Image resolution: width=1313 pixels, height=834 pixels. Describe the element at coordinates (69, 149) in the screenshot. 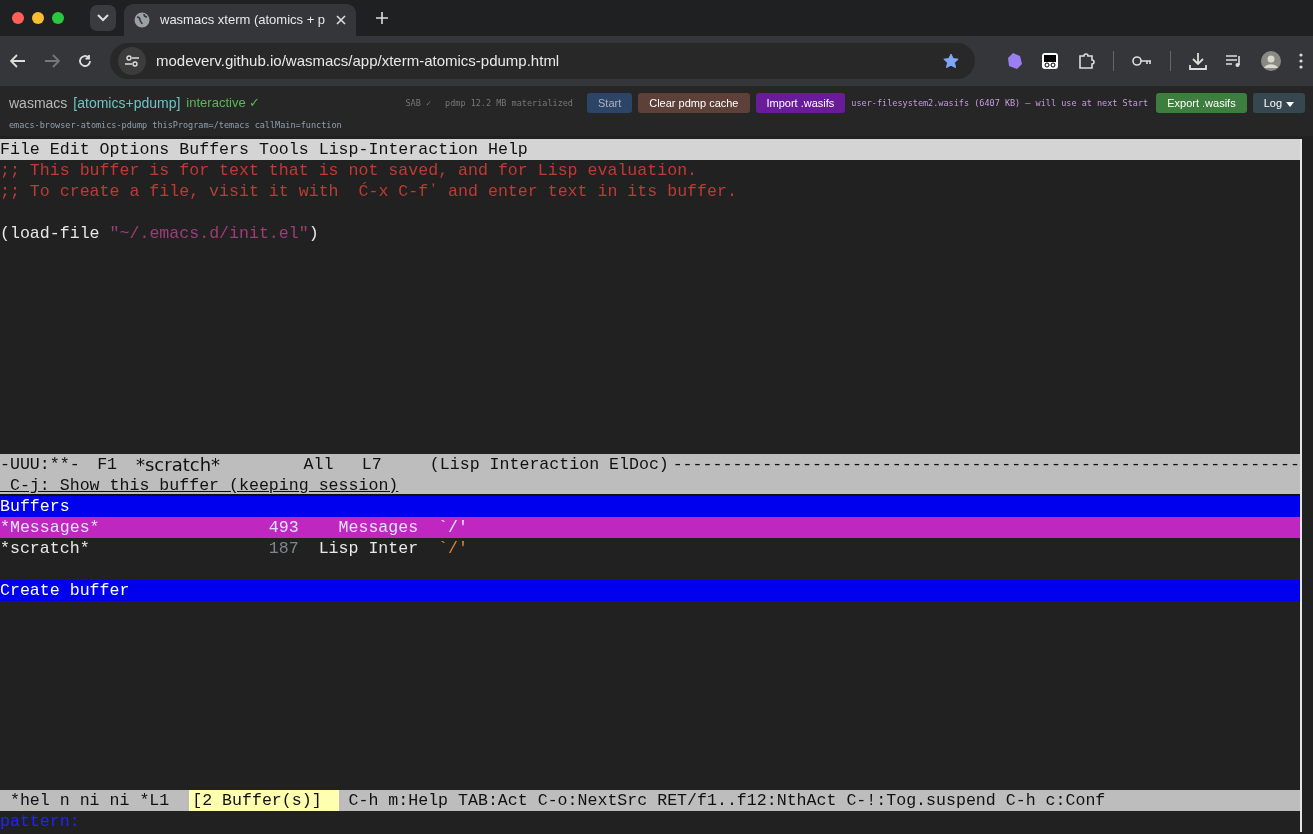

I see `menu-item: Edit` at that location.